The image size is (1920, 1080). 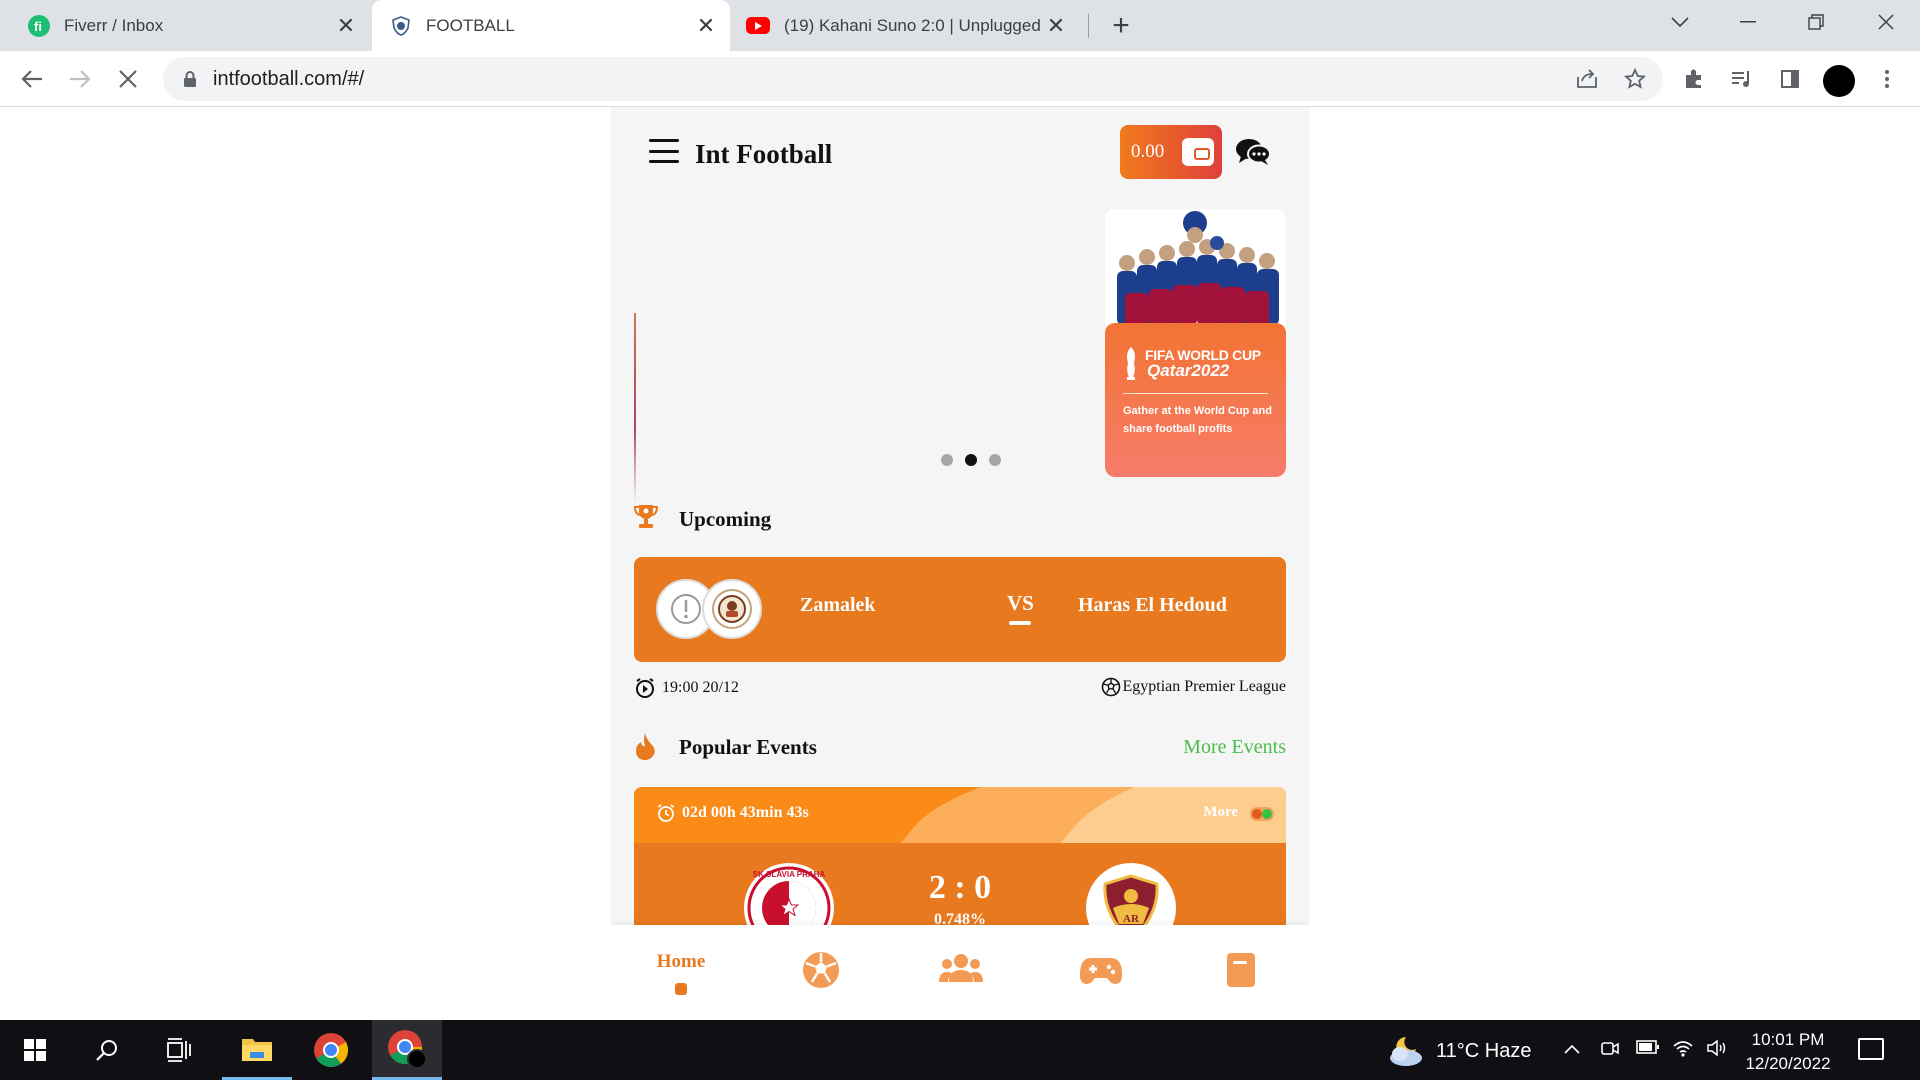 I want to click on browser-toolbar: intfootball.com/#/, so click(x=960, y=79).